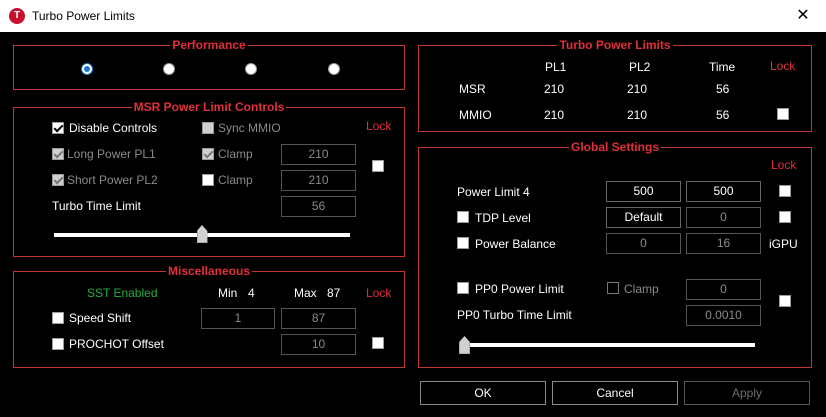 Image resolution: width=826 pixels, height=417 pixels. Describe the element at coordinates (122, 293) in the screenshot. I see `sst-status: SST Enabled` at that location.